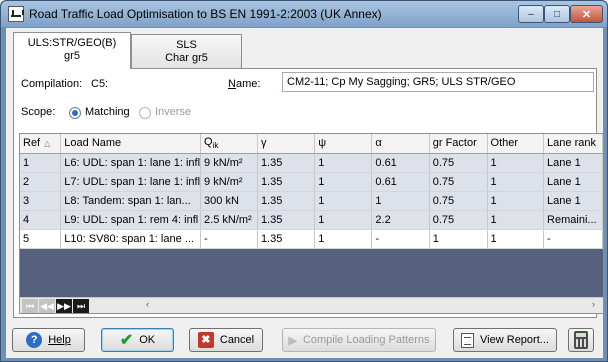  What do you see at coordinates (81, 306) in the screenshot?
I see `last-record-icon: ⏭` at bounding box center [81, 306].